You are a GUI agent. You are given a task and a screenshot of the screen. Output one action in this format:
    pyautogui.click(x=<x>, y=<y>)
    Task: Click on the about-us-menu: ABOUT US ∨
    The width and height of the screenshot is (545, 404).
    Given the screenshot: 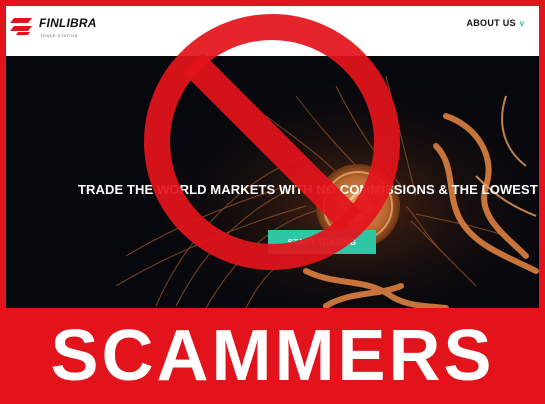 What is the action you would take?
    pyautogui.click(x=495, y=23)
    